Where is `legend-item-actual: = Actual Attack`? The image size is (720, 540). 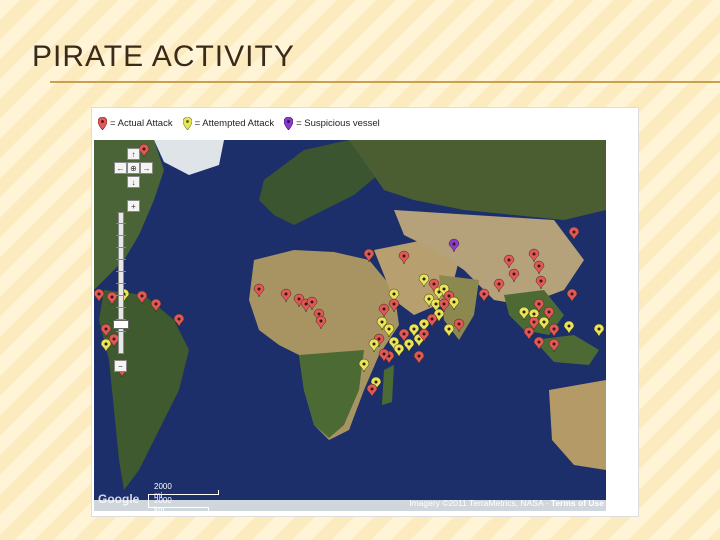 legend-item-actual: = Actual Attack is located at coordinates (135, 123).